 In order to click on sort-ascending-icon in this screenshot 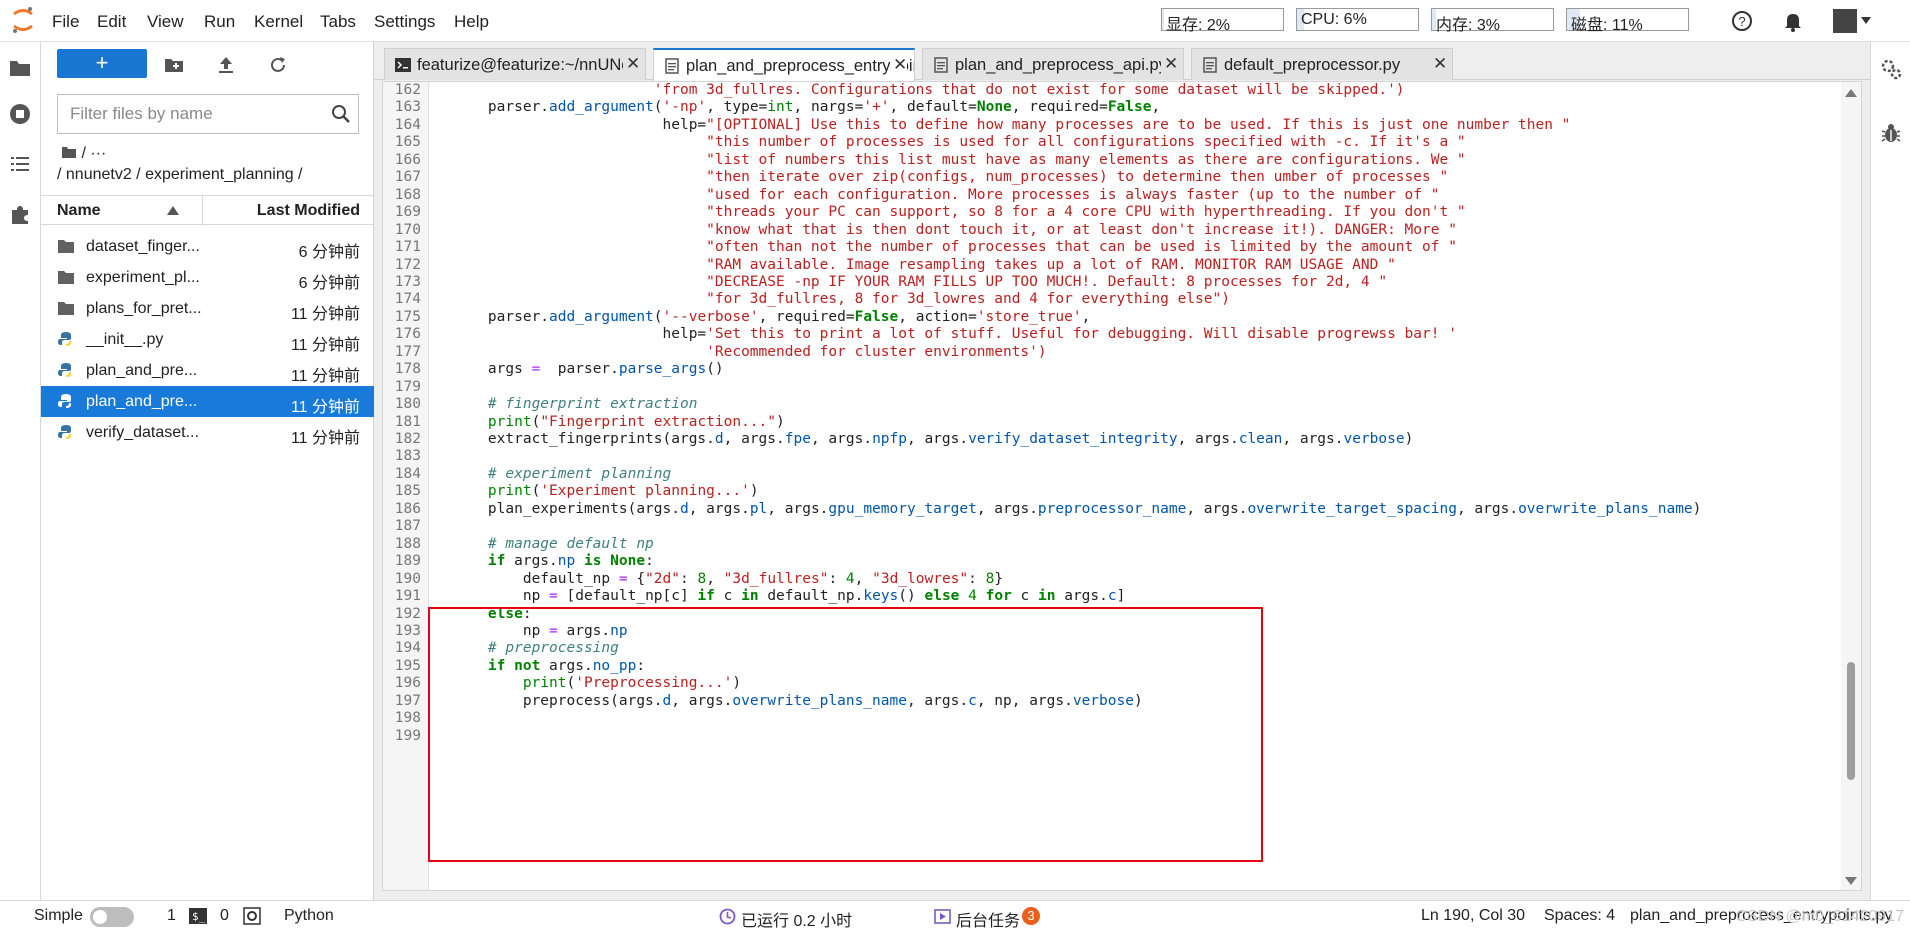, I will do `click(173, 210)`.